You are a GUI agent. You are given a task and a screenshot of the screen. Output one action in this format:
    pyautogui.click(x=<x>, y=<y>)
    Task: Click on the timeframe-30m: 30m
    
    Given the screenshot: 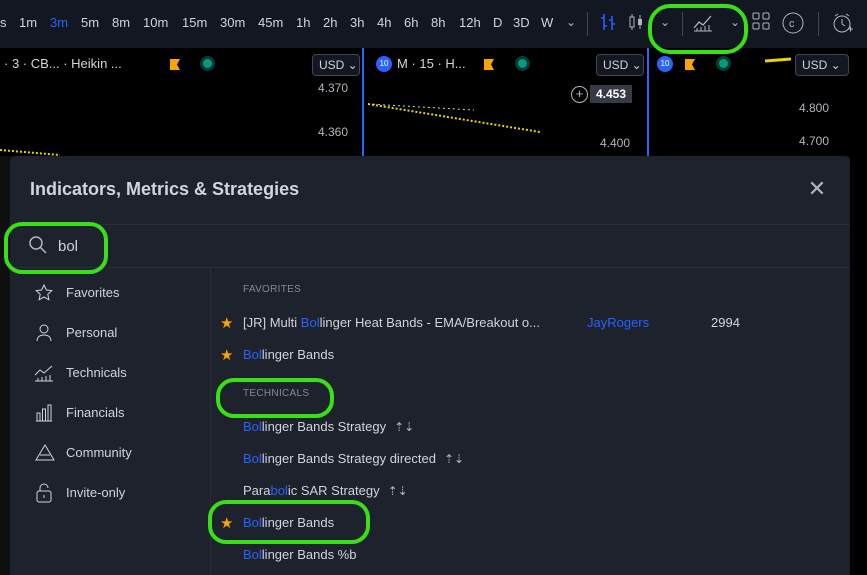 What is the action you would take?
    pyautogui.click(x=232, y=22)
    